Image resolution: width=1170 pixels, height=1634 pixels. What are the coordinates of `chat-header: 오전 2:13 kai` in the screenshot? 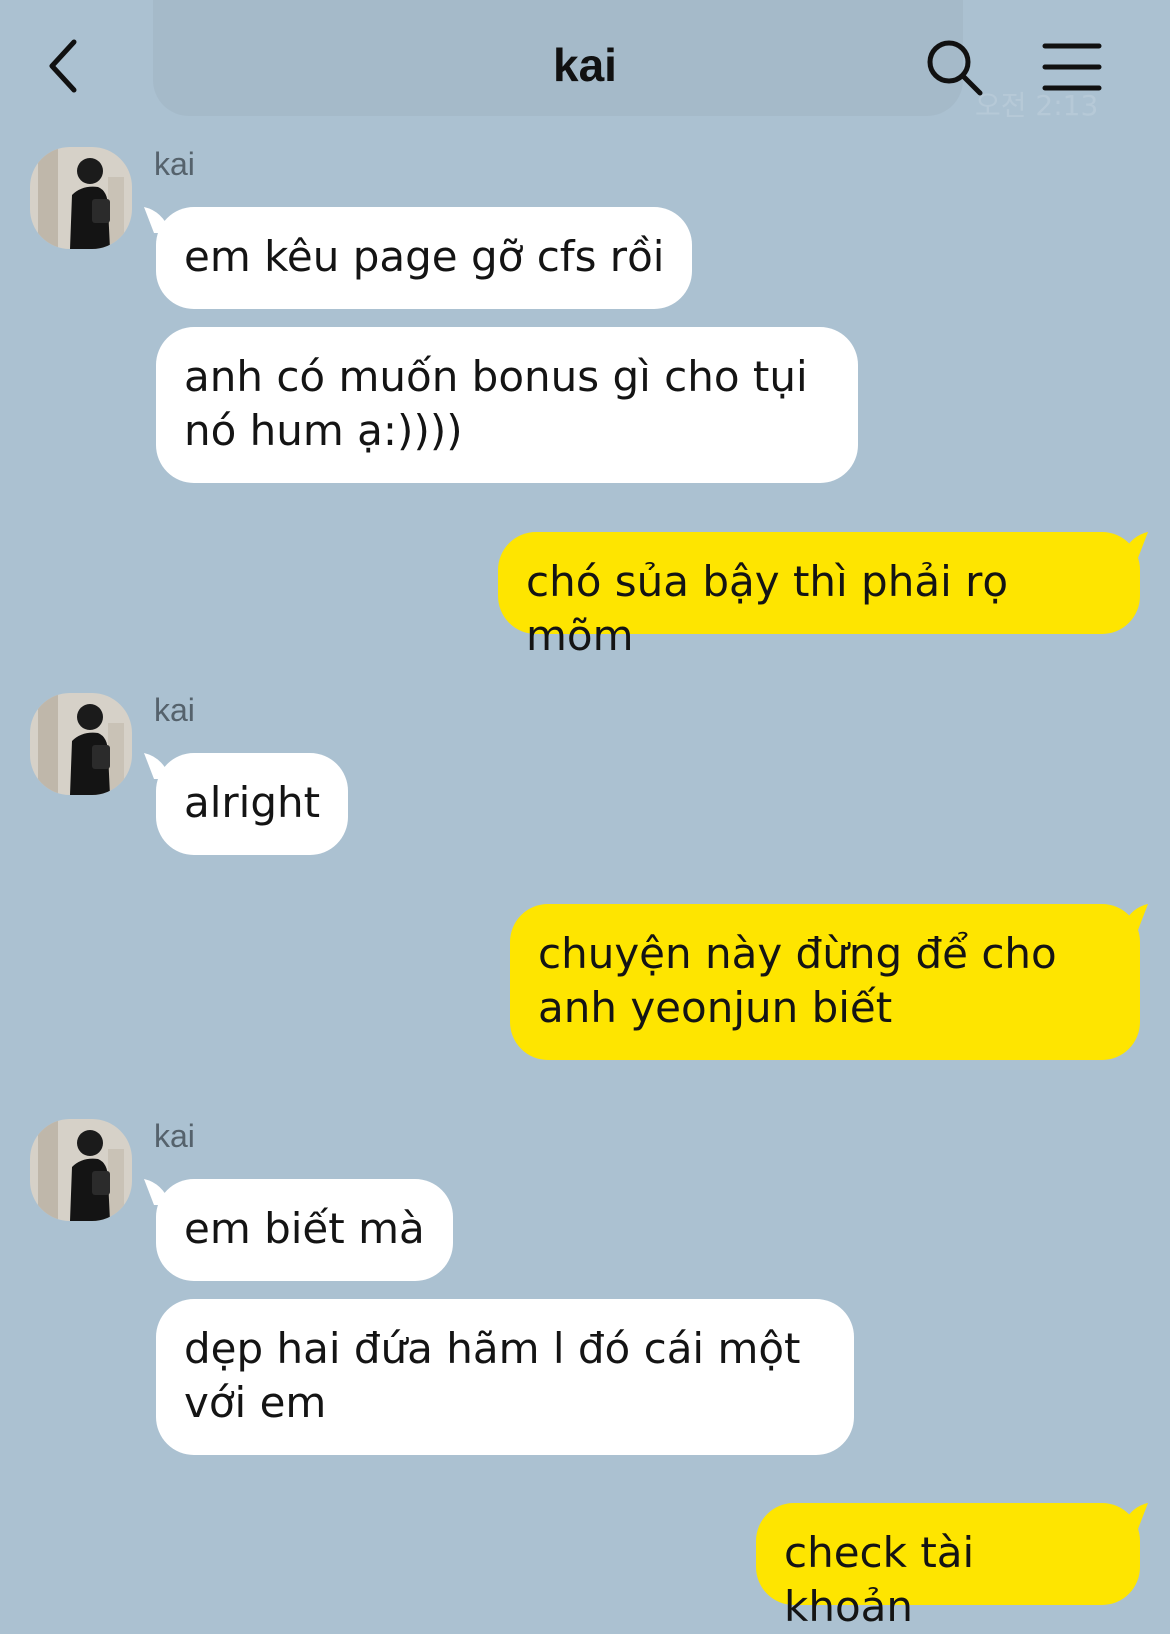 It's located at (585, 65).